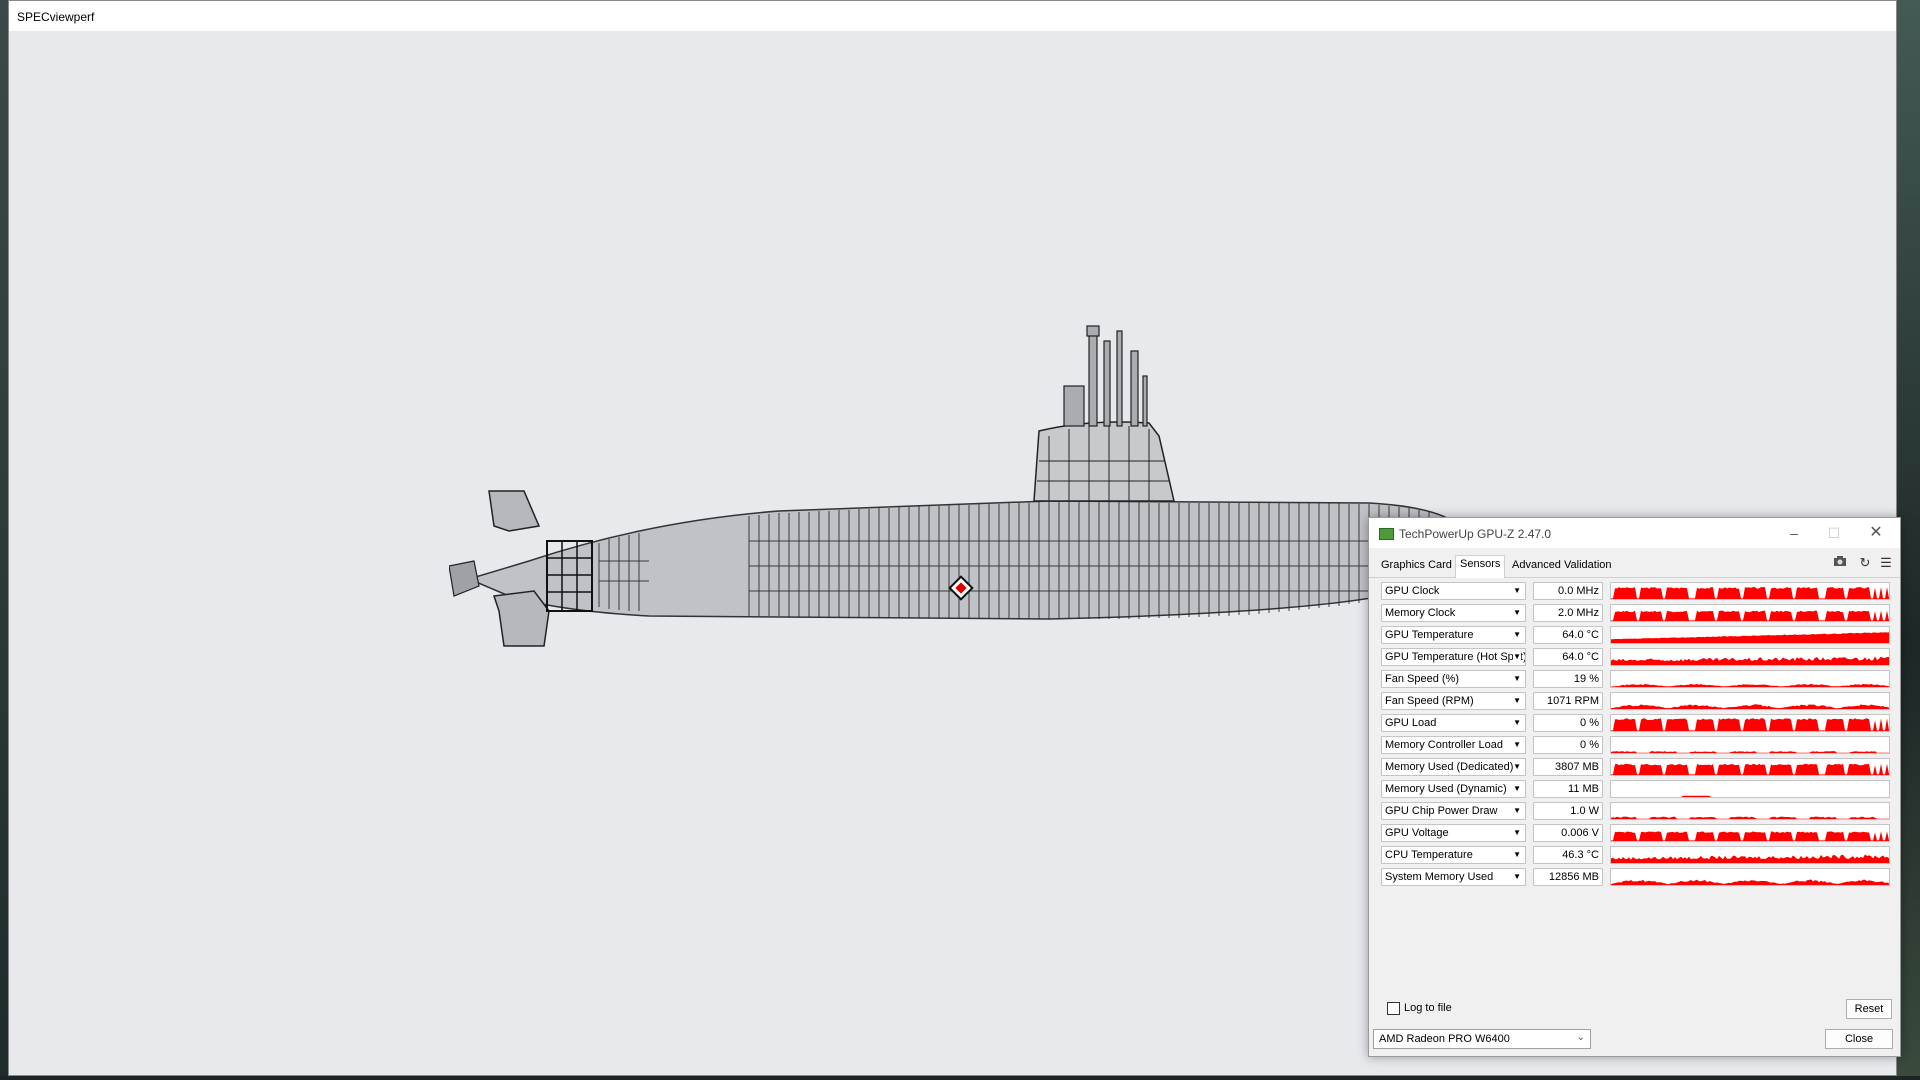  Describe the element at coordinates (1568, 613) in the screenshot. I see `sensor-value: 2.0 MHz` at that location.